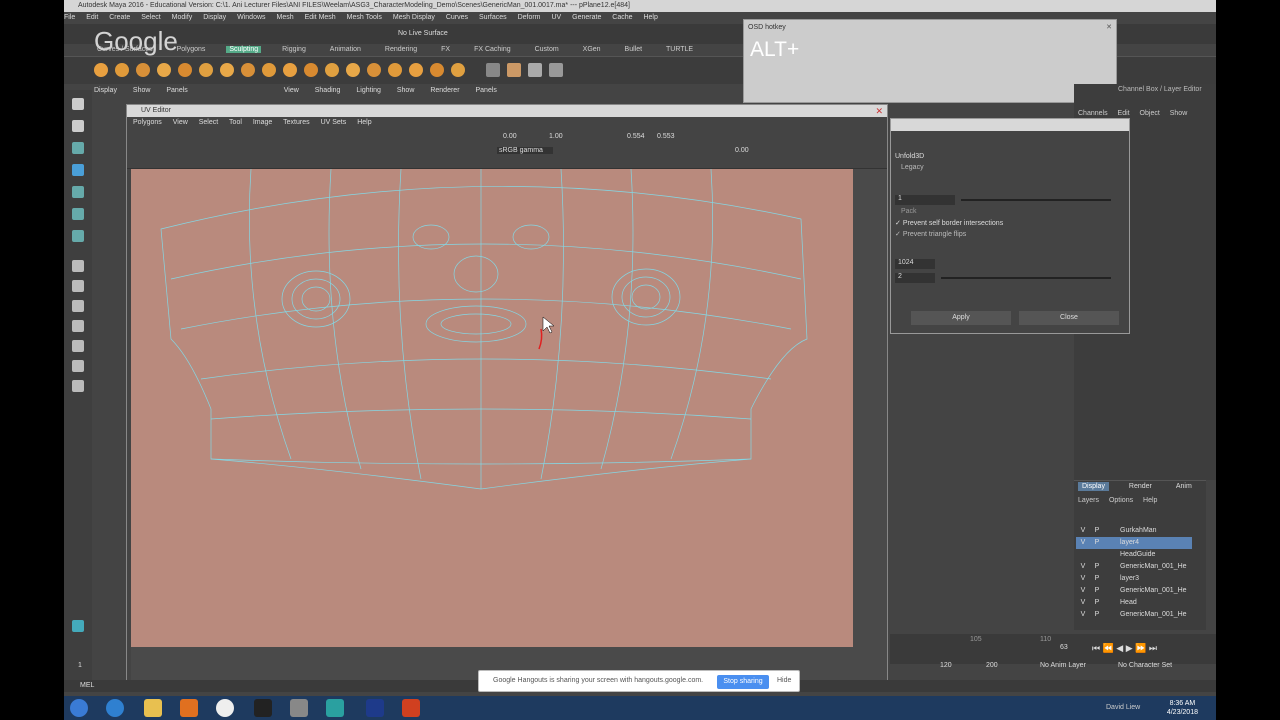  I want to click on settings-tool-icon, so click(535, 70).